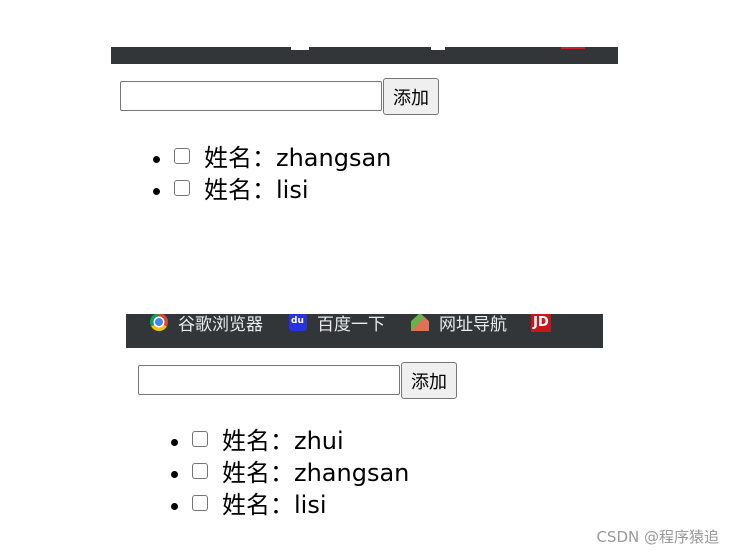 This screenshot has width=733, height=556. Describe the element at coordinates (351, 324) in the screenshot. I see `bookmark-label: 百度一下` at that location.